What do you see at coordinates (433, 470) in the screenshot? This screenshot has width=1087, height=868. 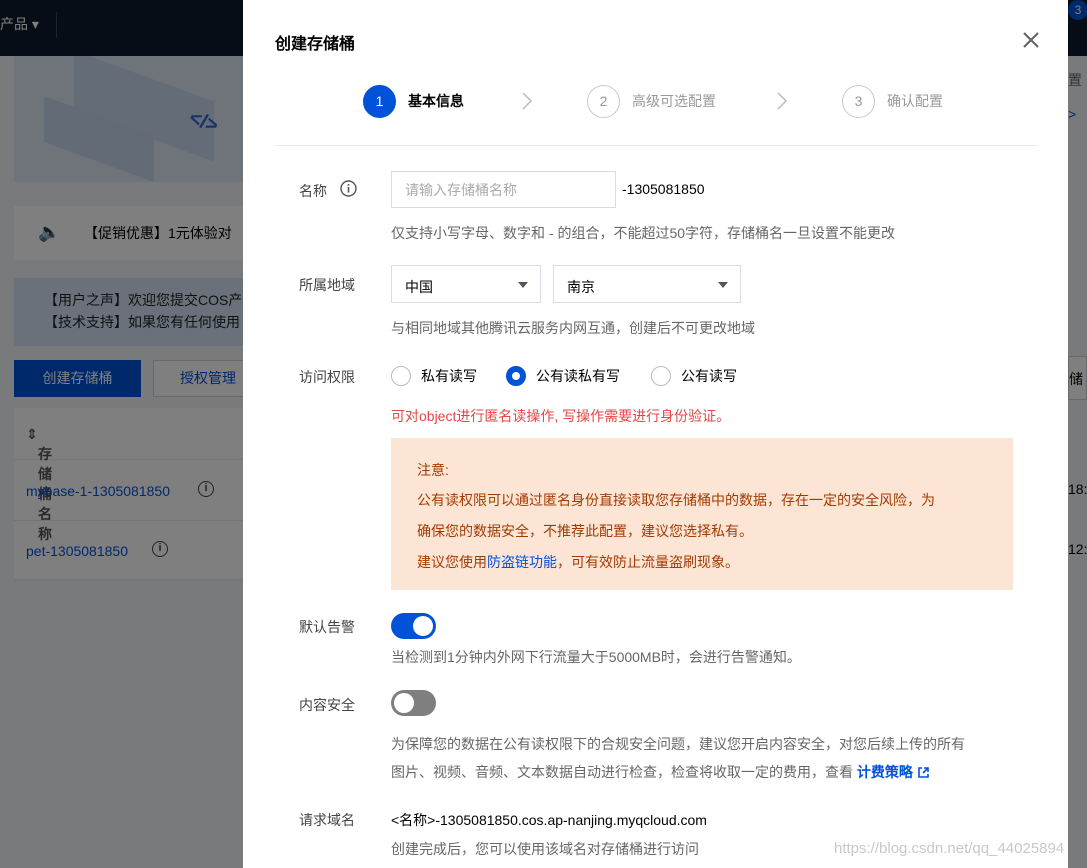 I see `alert-title: 注意:` at bounding box center [433, 470].